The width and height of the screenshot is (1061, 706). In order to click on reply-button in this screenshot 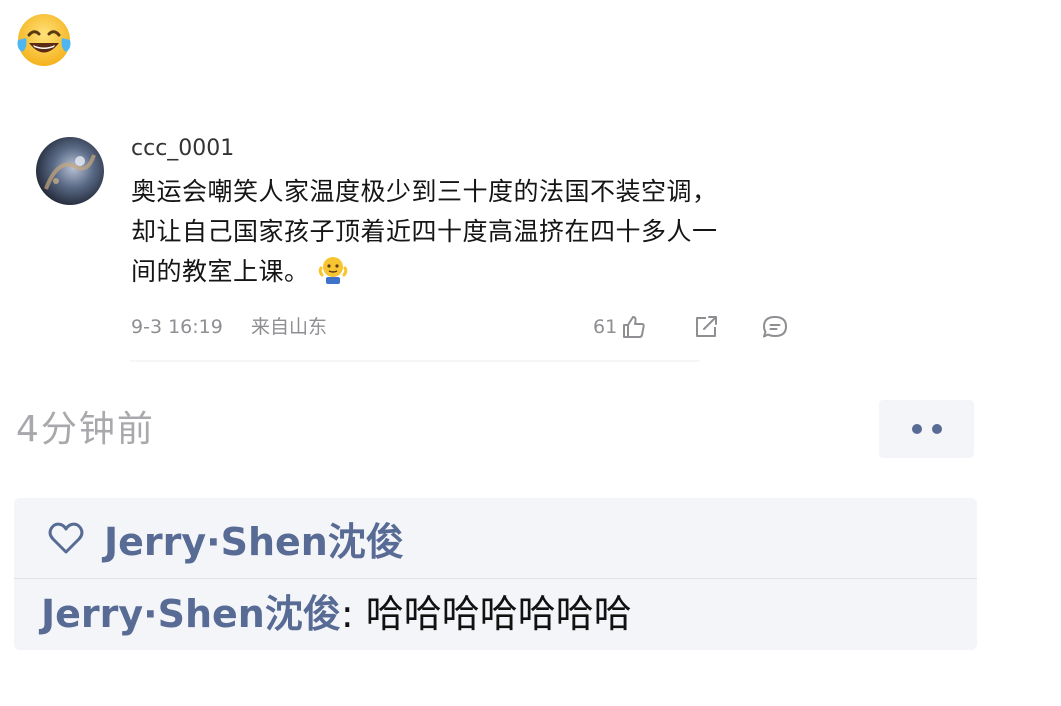, I will do `click(775, 332)`.